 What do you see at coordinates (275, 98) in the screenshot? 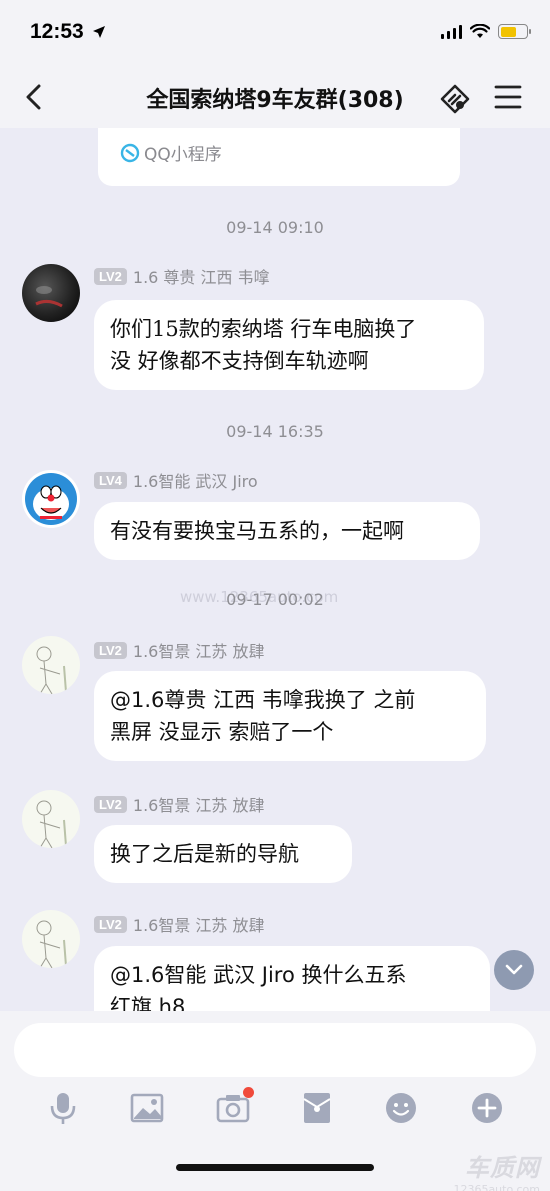
I see `chat-header: 全国索纳塔9车友群(308)` at bounding box center [275, 98].